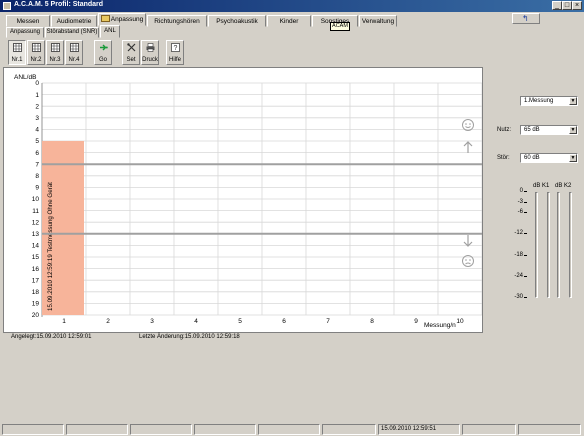  I want to click on smile-icon, so click(468, 125).